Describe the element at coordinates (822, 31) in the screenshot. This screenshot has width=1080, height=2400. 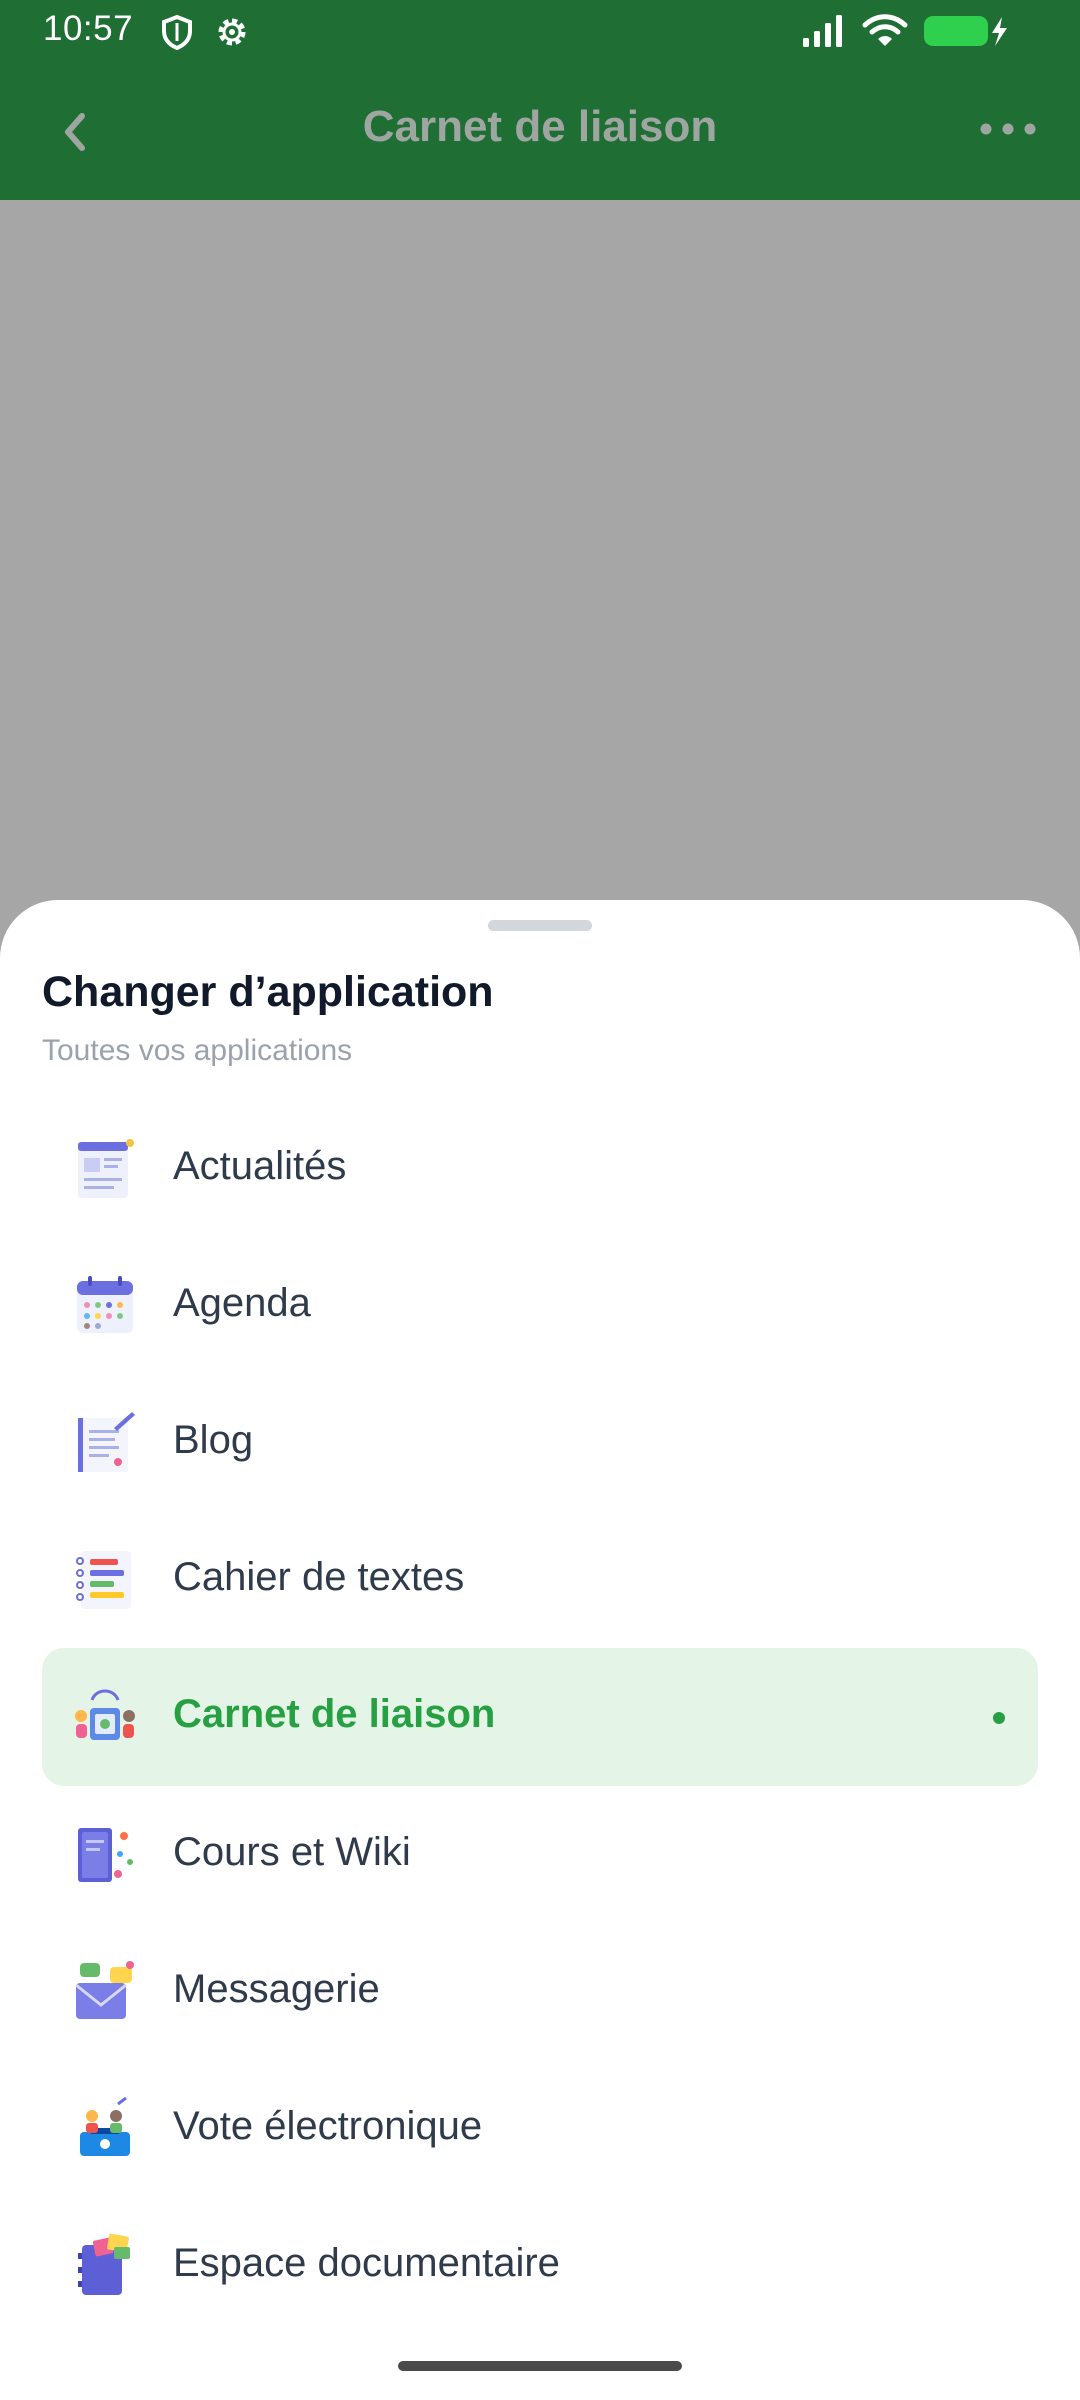
I see `cellular-signal-icon` at that location.